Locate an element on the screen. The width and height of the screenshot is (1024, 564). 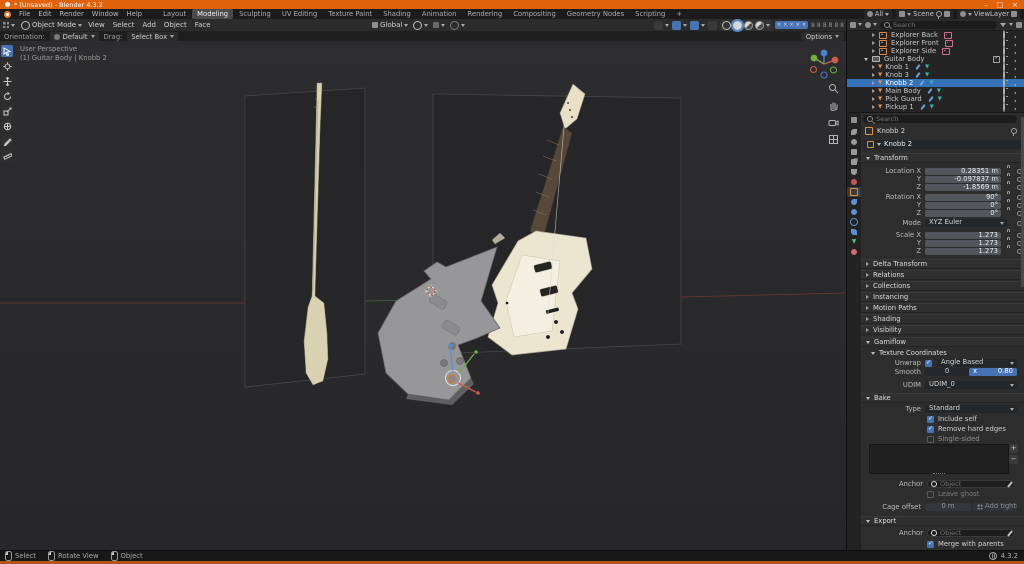
scene-selector: Scene is located at coordinates (924, 14).